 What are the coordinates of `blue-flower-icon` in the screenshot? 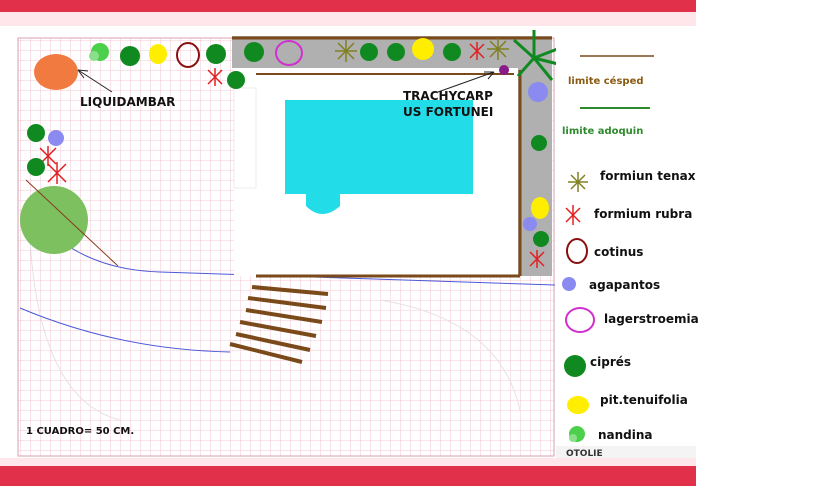 It's located at (569, 284).